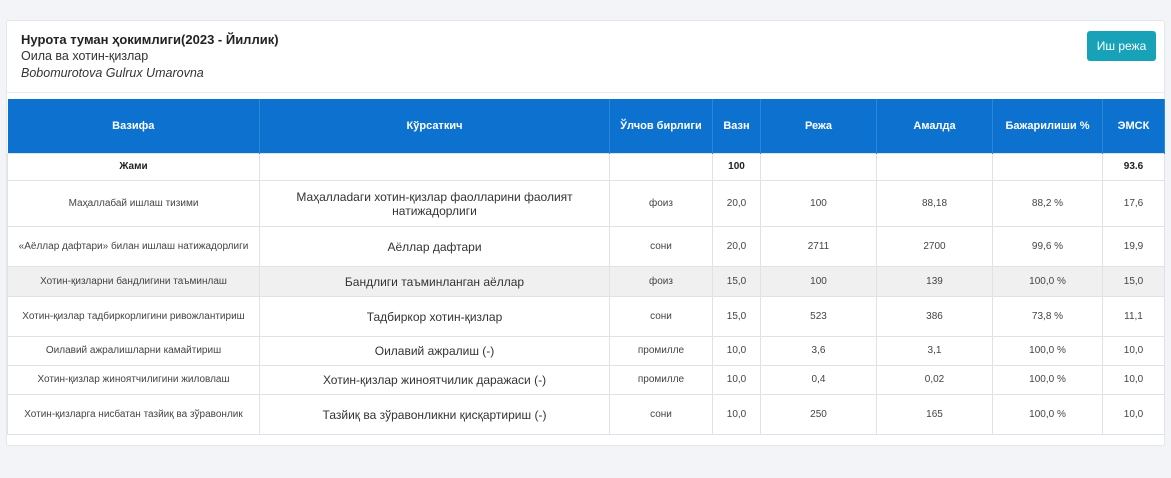 The height and width of the screenshot is (478, 1171). Describe the element at coordinates (85, 56) in the screenshot. I see `category-subtitle: Оила ва хотин-қизлар` at that location.